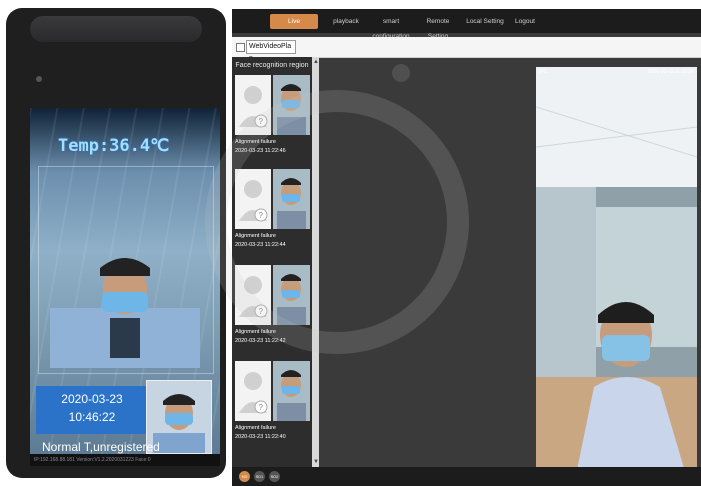 The width and height of the screenshot is (701, 486). Describe the element at coordinates (260, 245) in the screenshot. I see `card-timestamp: 2020-03-23 11:22:44` at that location.